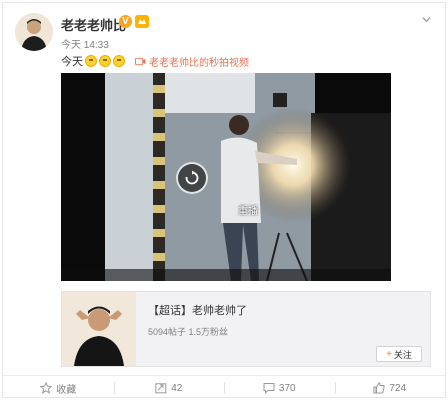 This screenshot has height=400, width=448. I want to click on repost-icon, so click(161, 388).